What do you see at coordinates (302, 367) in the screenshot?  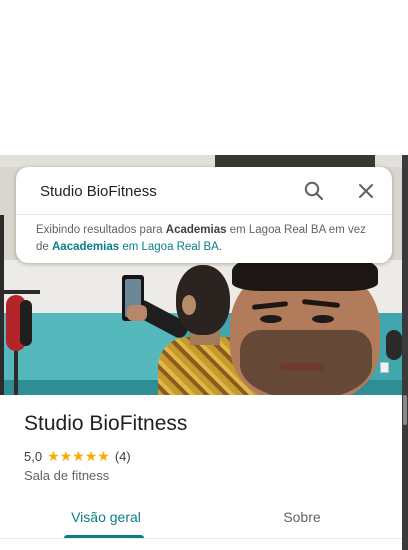 I see `photo-mouth` at bounding box center [302, 367].